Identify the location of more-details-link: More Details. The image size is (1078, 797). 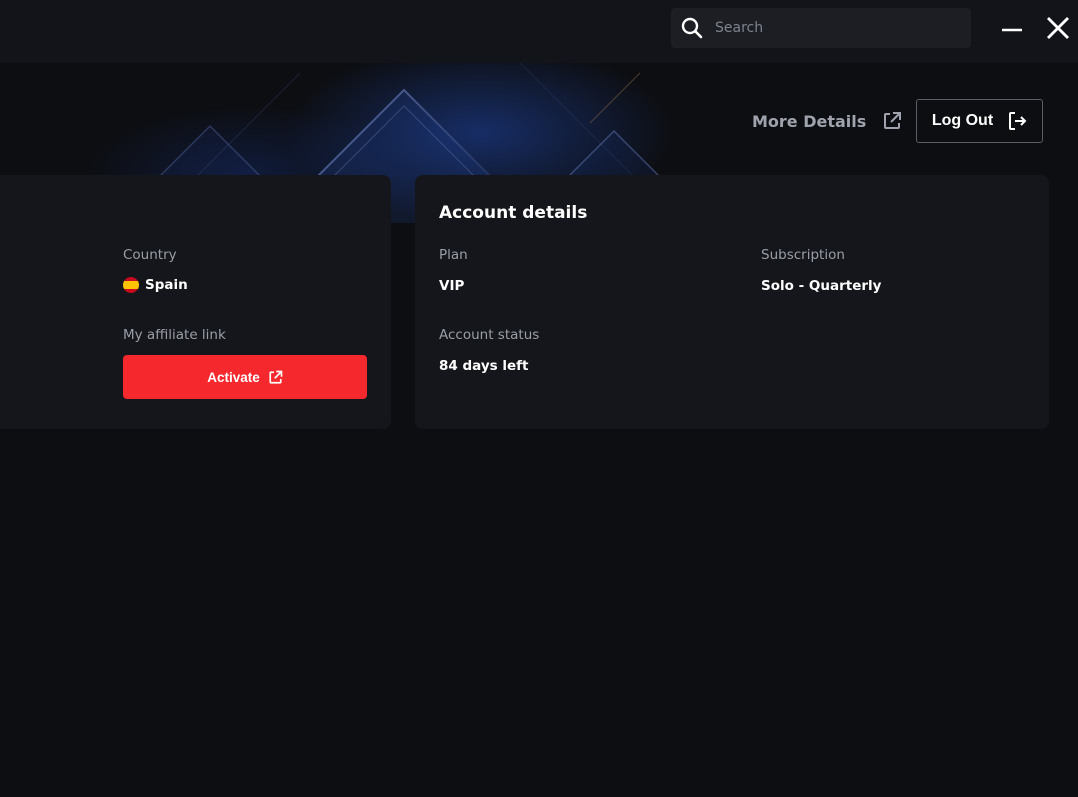
(827, 121).